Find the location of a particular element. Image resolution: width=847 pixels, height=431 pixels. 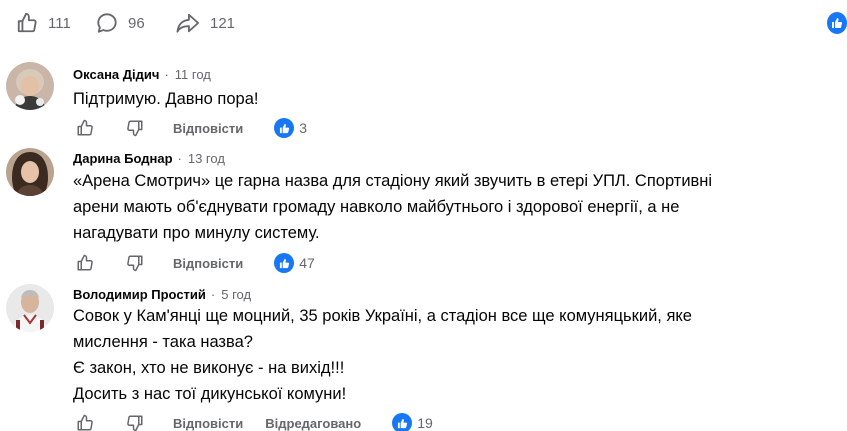

comment-actions: Відповісти 47 is located at coordinates (194, 263).